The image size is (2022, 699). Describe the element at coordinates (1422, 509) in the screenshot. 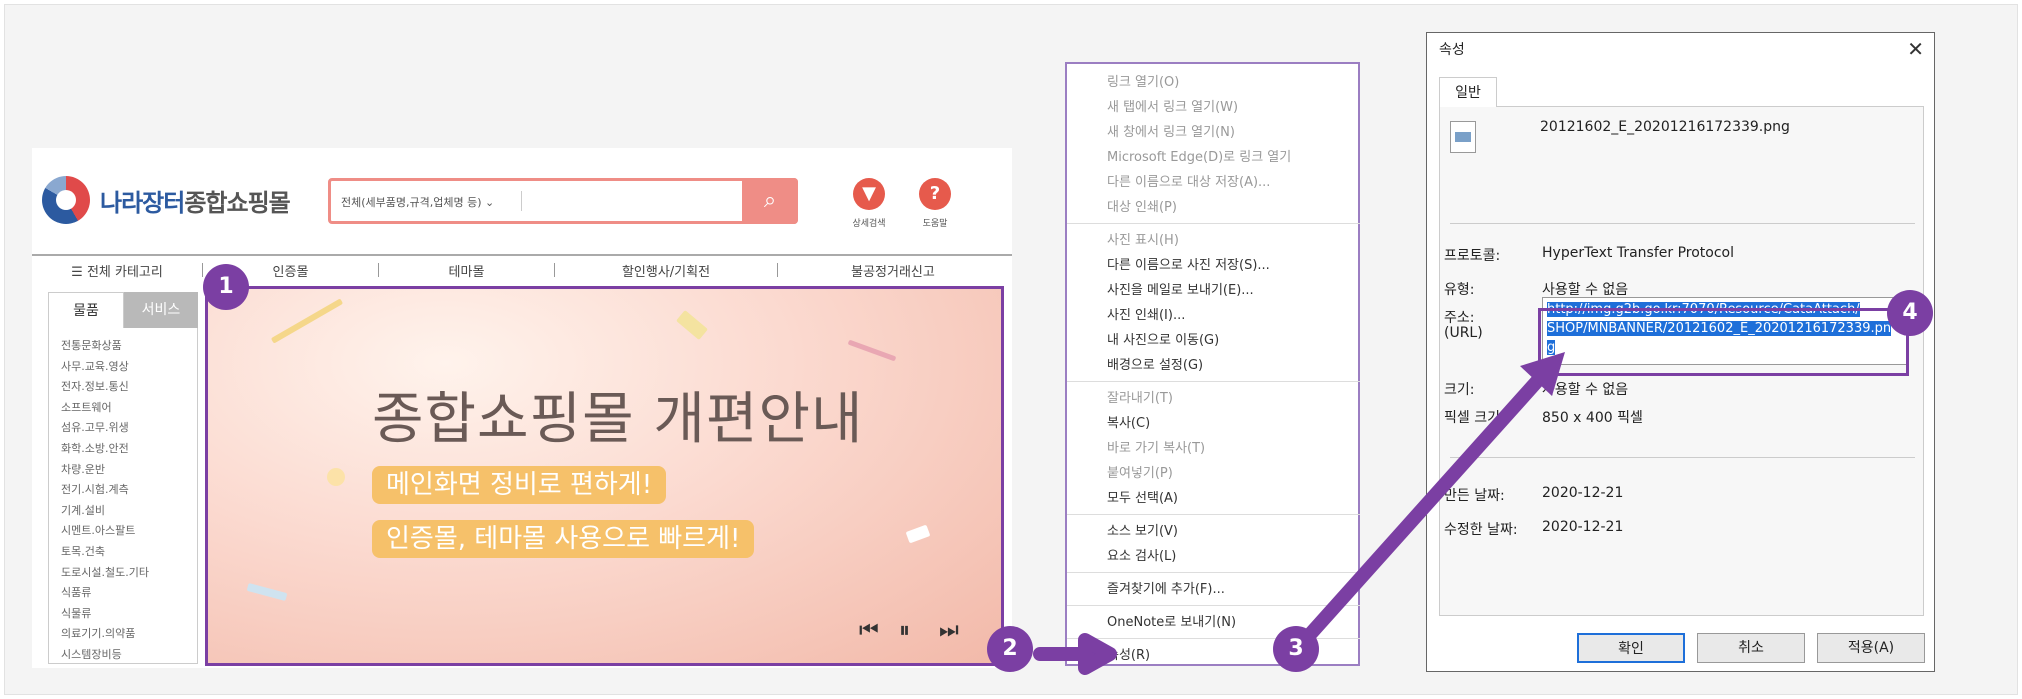

I see `arrow-to-url-line-icon` at that location.